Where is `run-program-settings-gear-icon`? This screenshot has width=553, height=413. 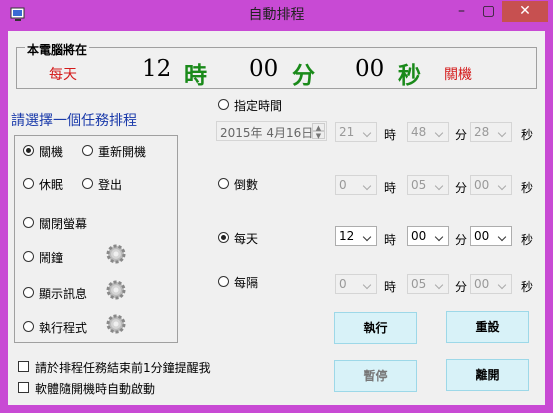 run-program-settings-gear-icon is located at coordinates (116, 324).